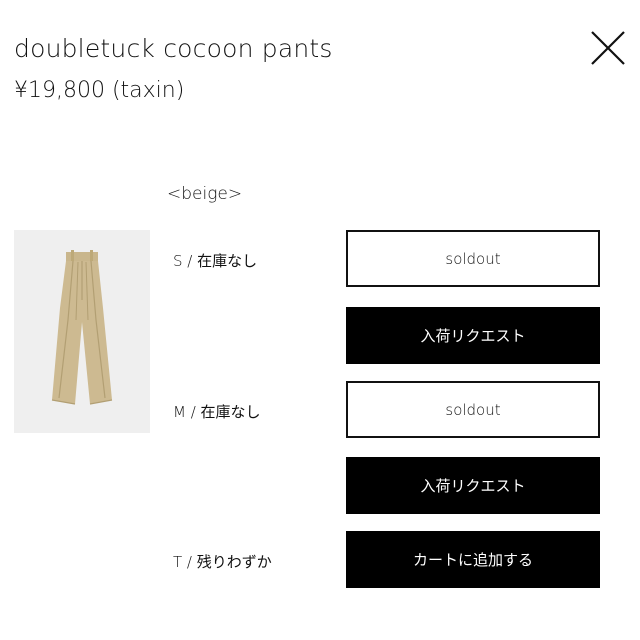  I want to click on soldout-button-m: soldout, so click(473, 409).